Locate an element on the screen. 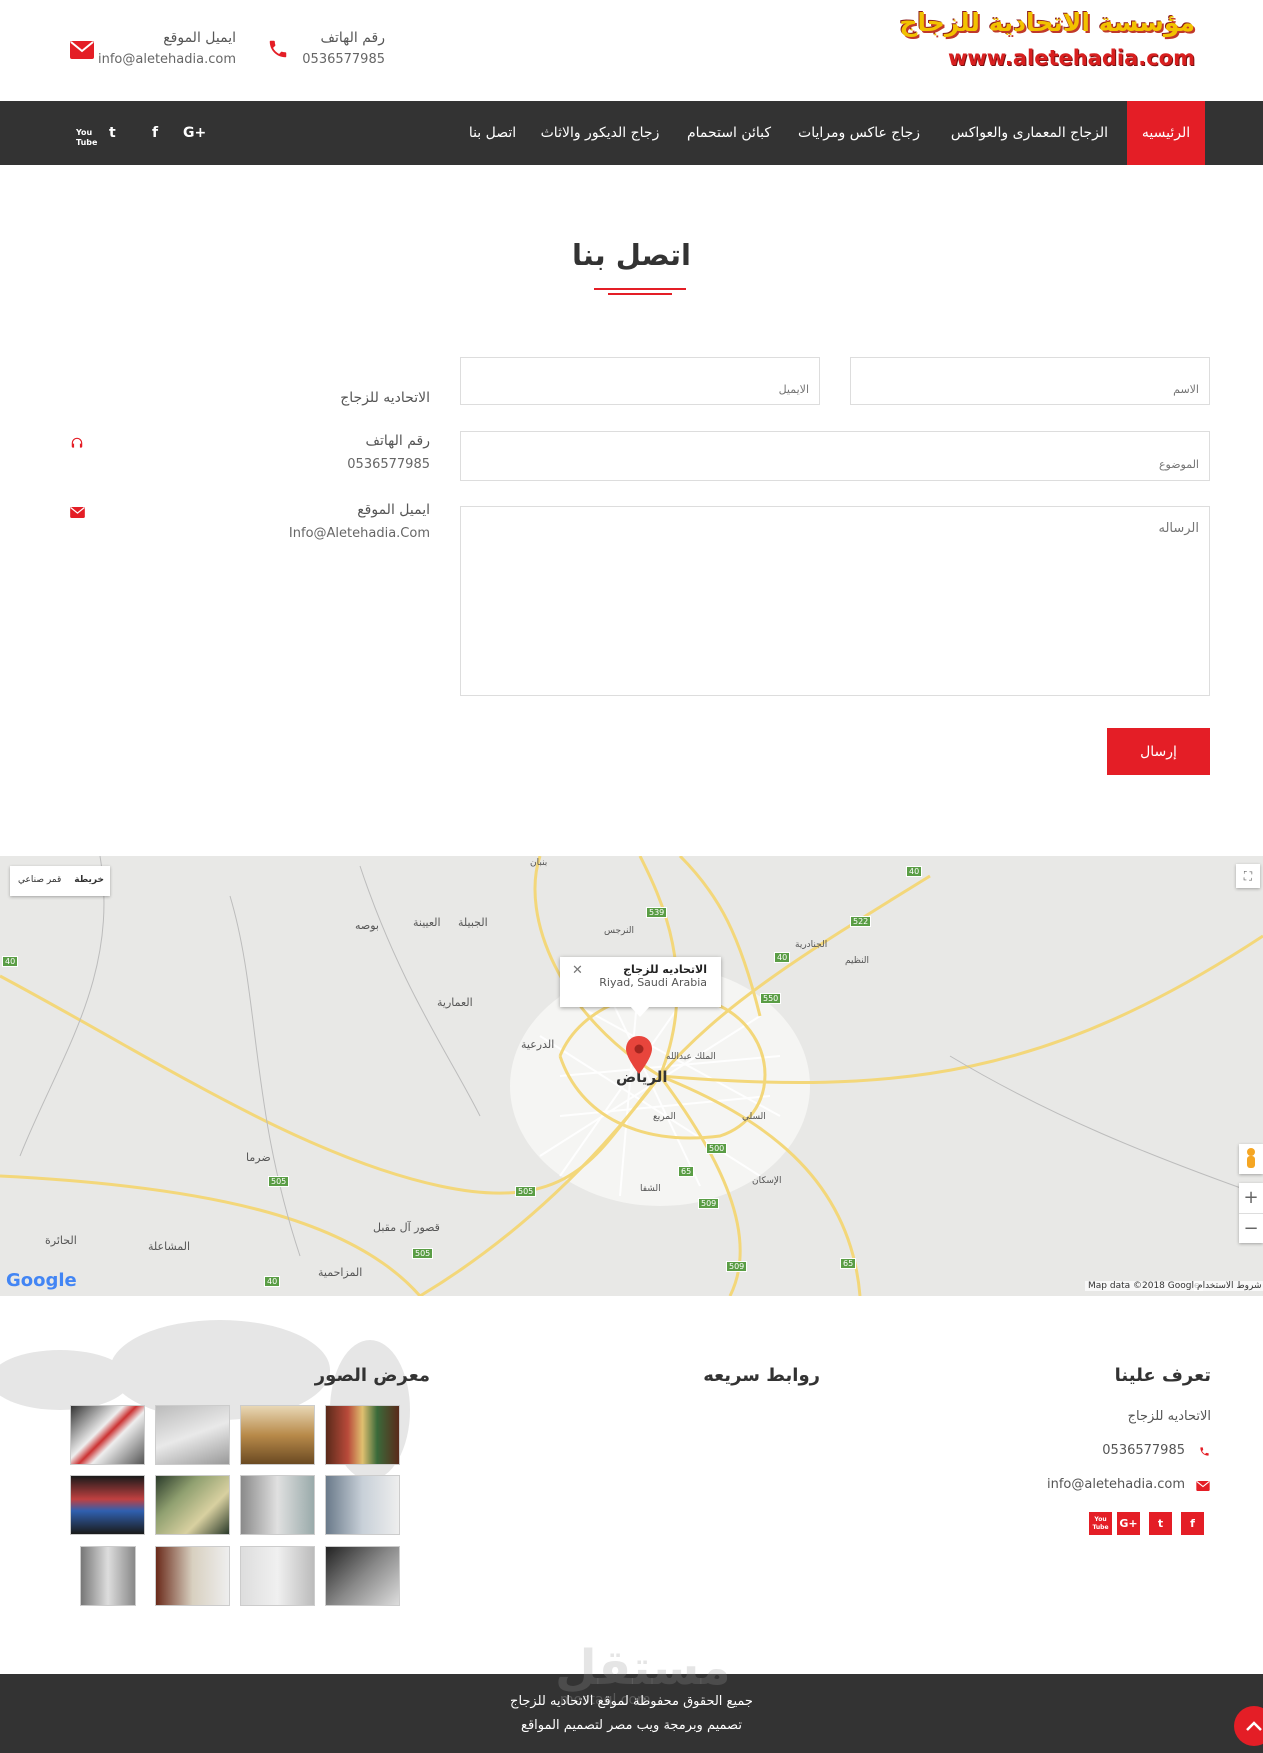 The image size is (1263, 1753). highway-shield: 539 is located at coordinates (657, 912).